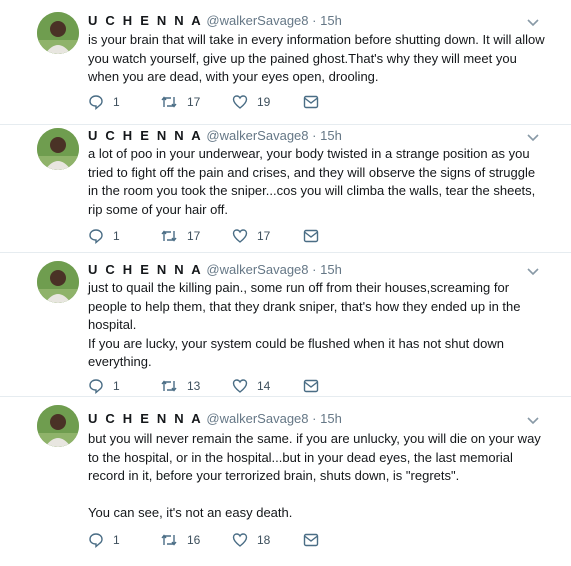 This screenshot has width=571, height=566. I want to click on like-button: 19, so click(251, 102).